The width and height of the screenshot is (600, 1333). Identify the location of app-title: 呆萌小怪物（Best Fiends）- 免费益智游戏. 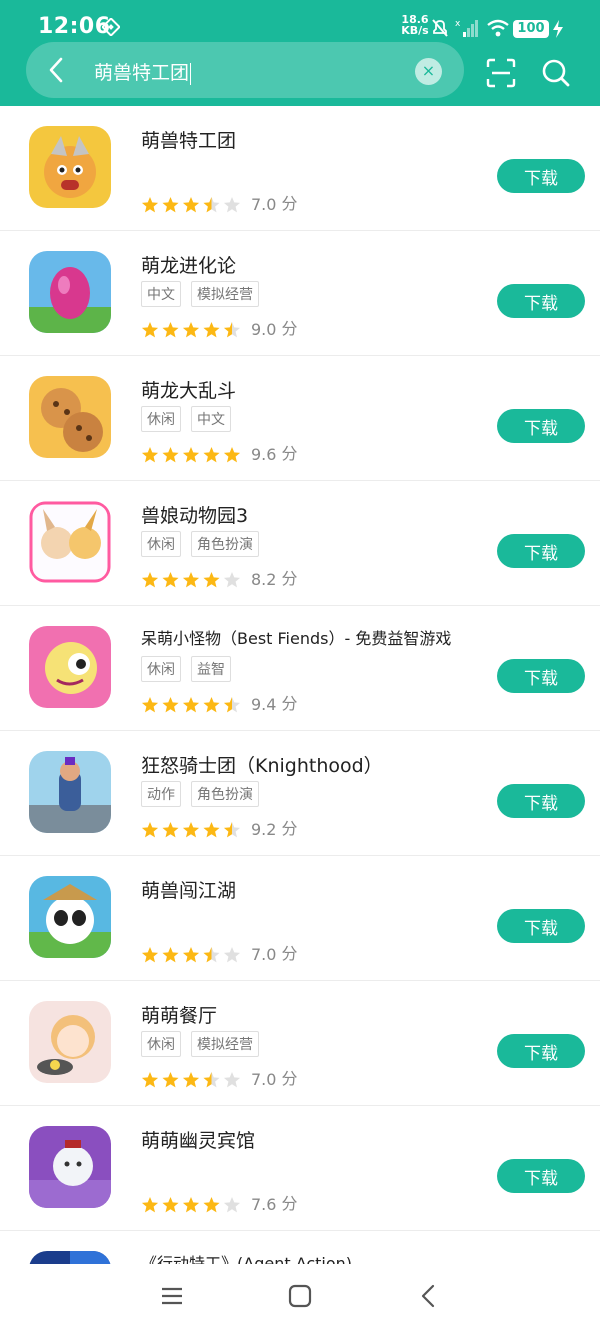
(296, 637).